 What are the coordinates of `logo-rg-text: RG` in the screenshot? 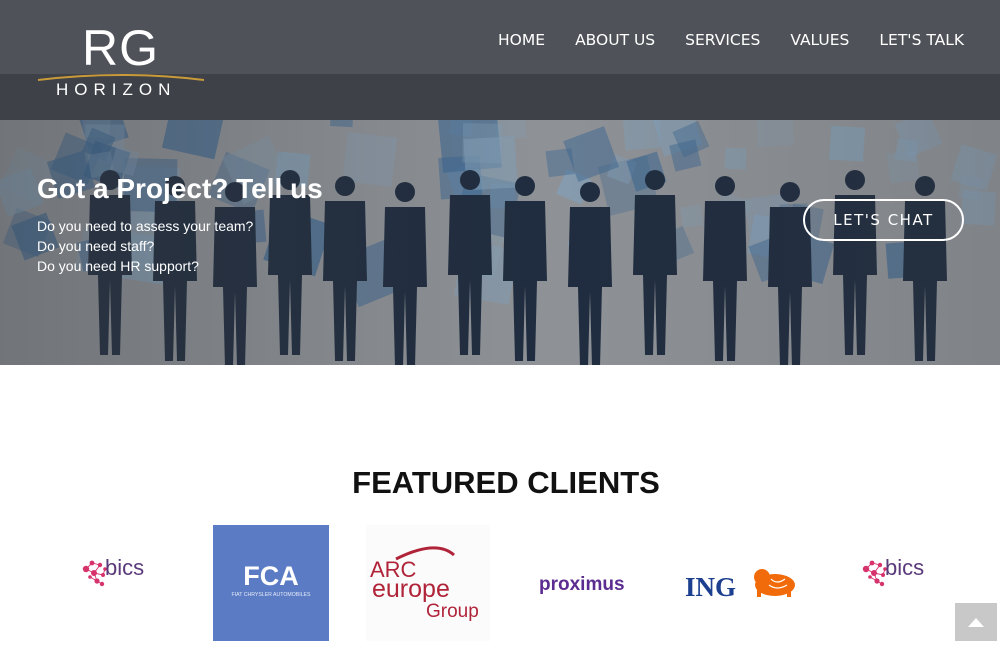 It's located at (120, 48).